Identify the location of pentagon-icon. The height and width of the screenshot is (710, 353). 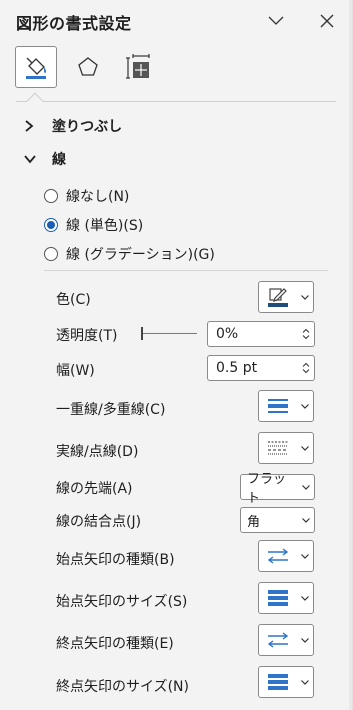
(88, 66).